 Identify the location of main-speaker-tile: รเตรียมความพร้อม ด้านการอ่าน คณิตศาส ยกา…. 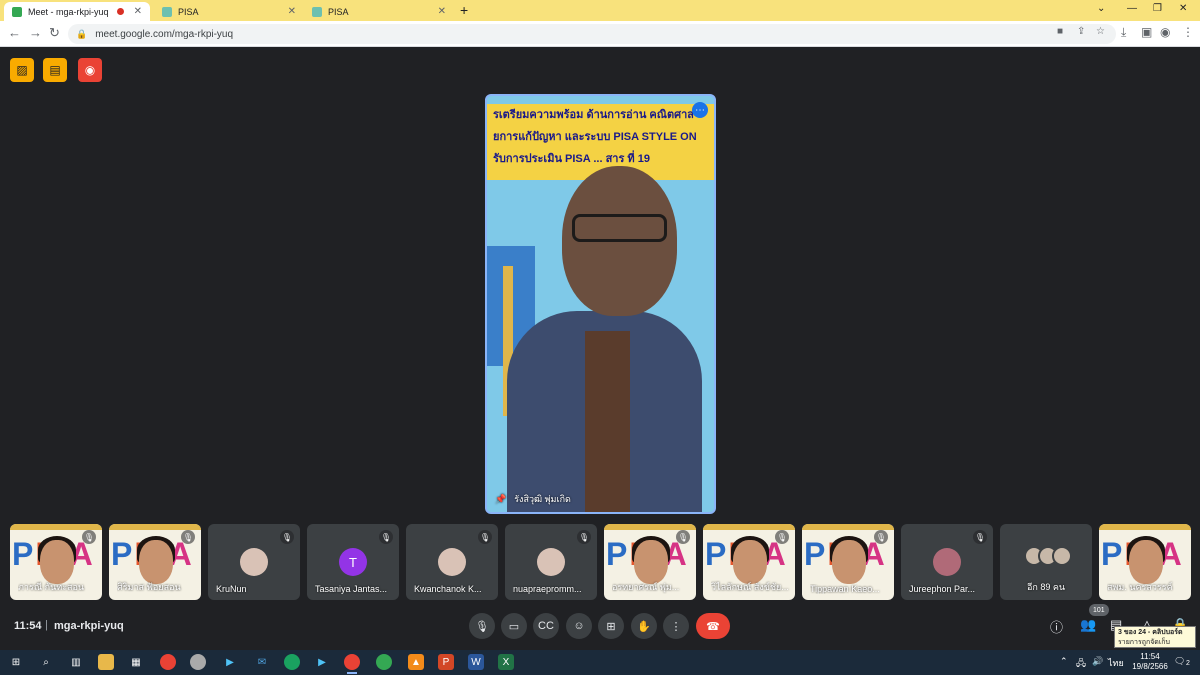
(600, 304).